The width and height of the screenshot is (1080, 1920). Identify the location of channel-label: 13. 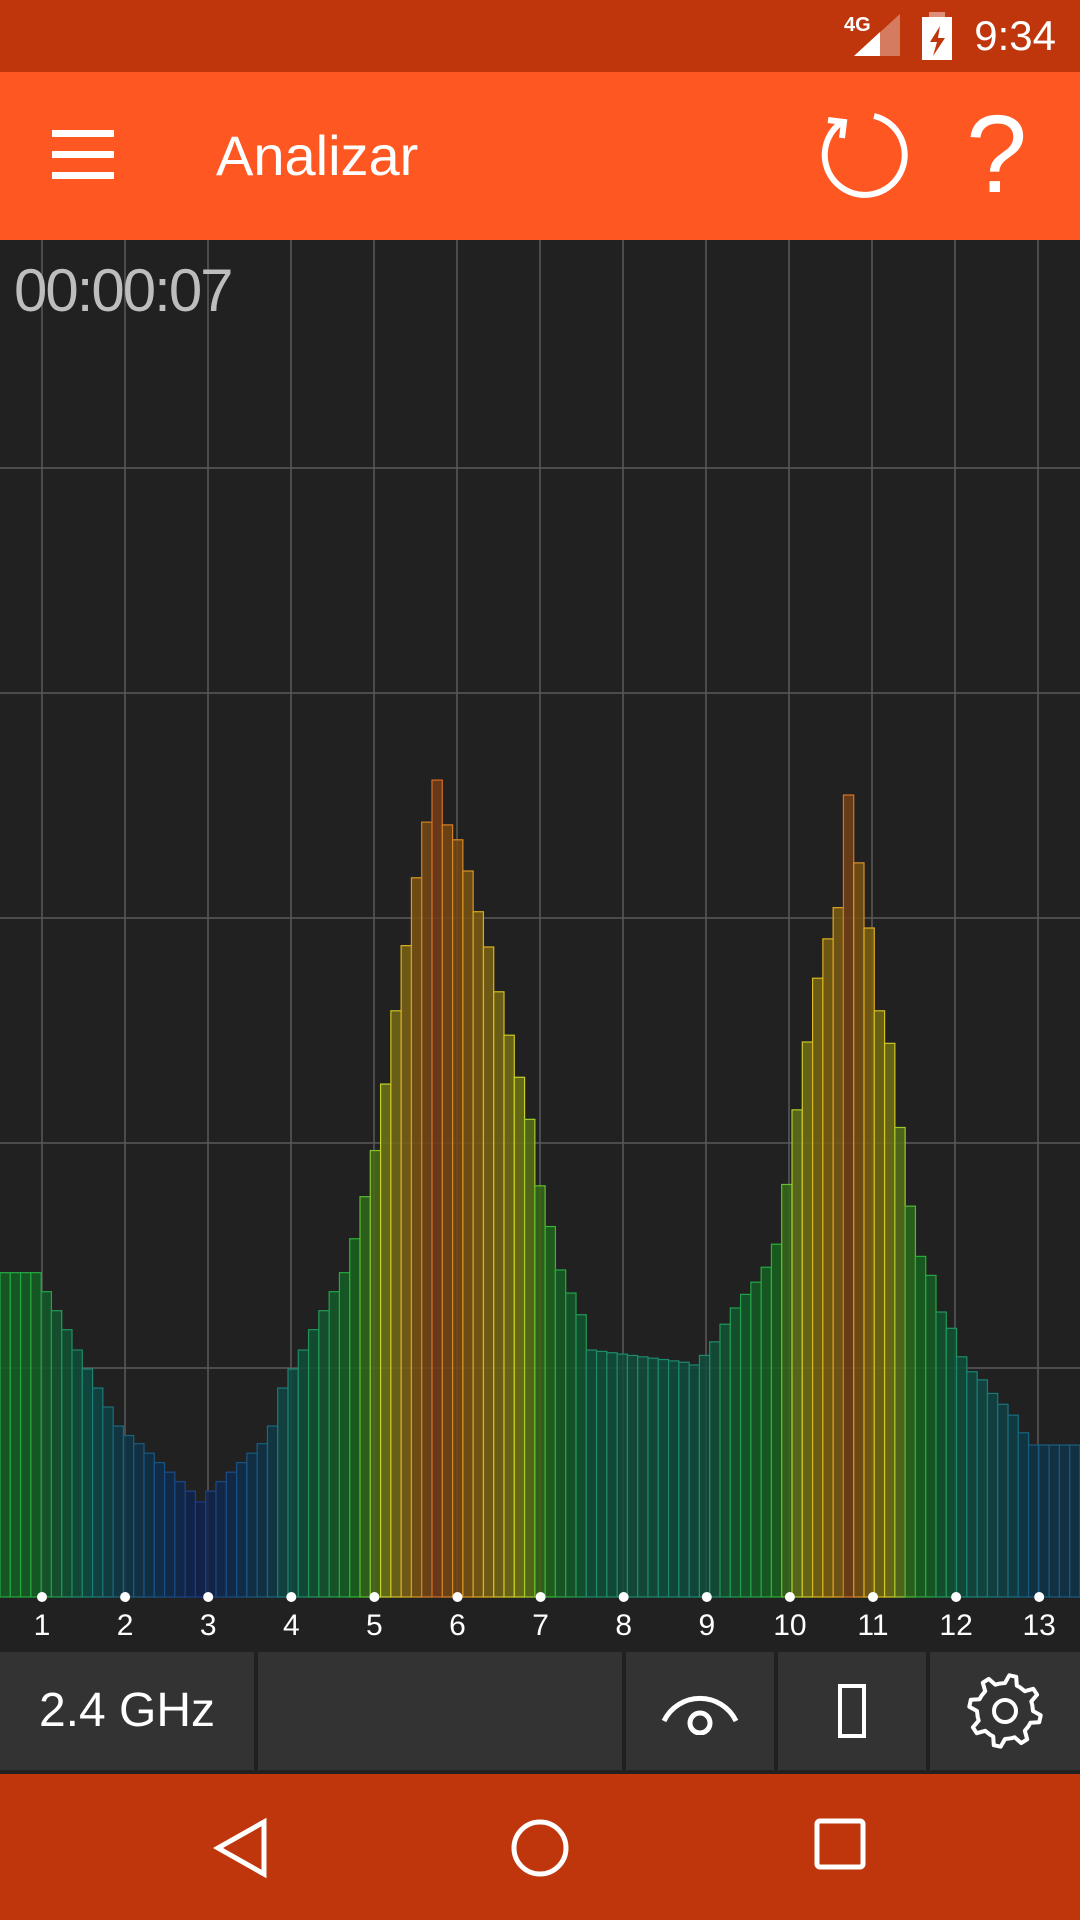
(1039, 1625).